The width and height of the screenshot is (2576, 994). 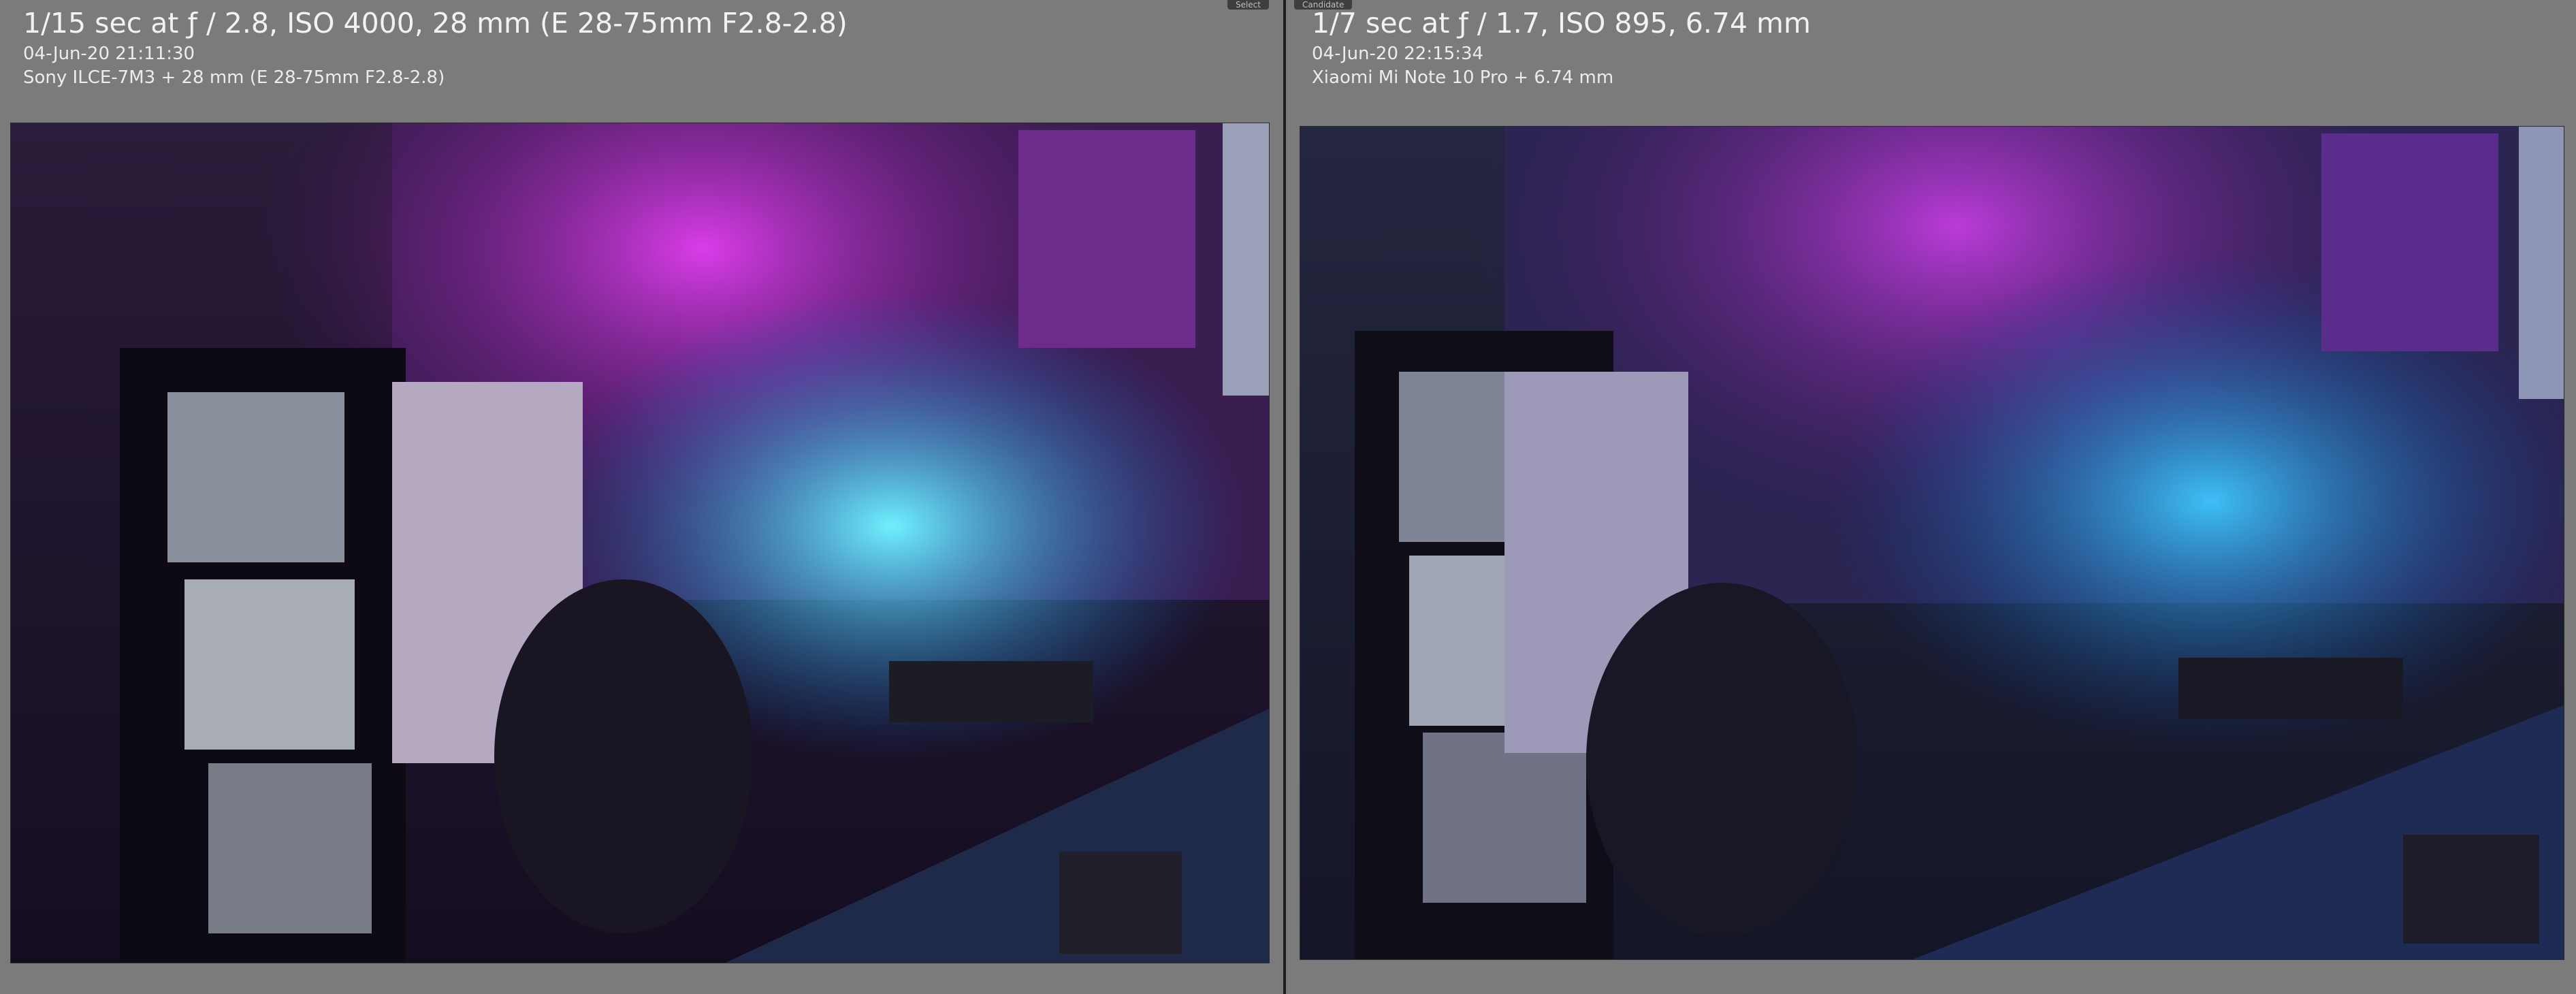 I want to click on camera-info: Xiaomi Mi Note 10 Pro + 6.74 mm, so click(x=1463, y=77).